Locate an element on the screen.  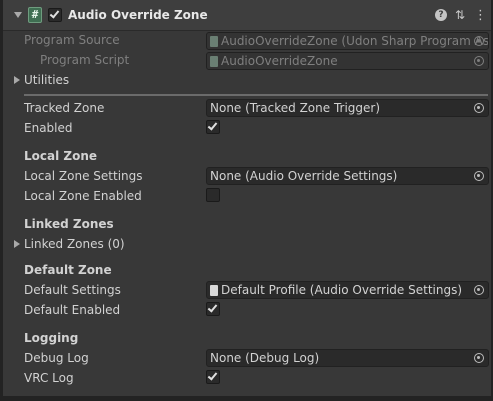
context-menu-icon: ⋮ is located at coordinates (480, 15).